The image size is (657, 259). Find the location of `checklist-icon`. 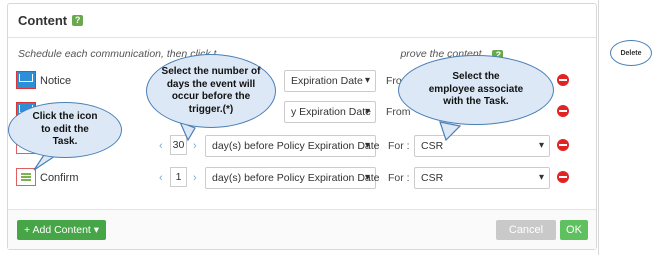

checklist-icon is located at coordinates (26, 177).